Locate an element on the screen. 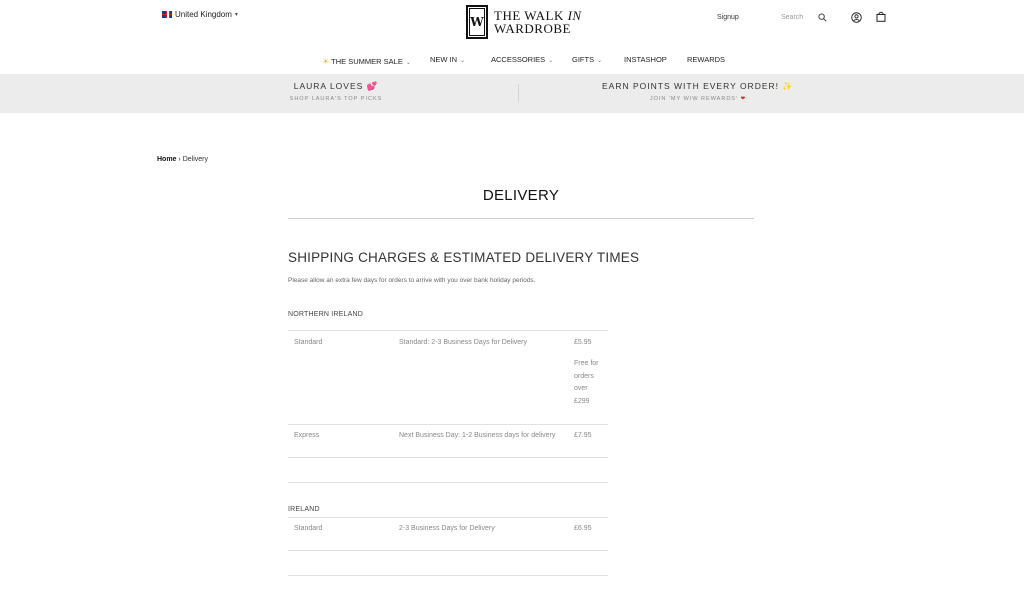 This screenshot has width=1024, height=595. logo-mark: W is located at coordinates (477, 22).